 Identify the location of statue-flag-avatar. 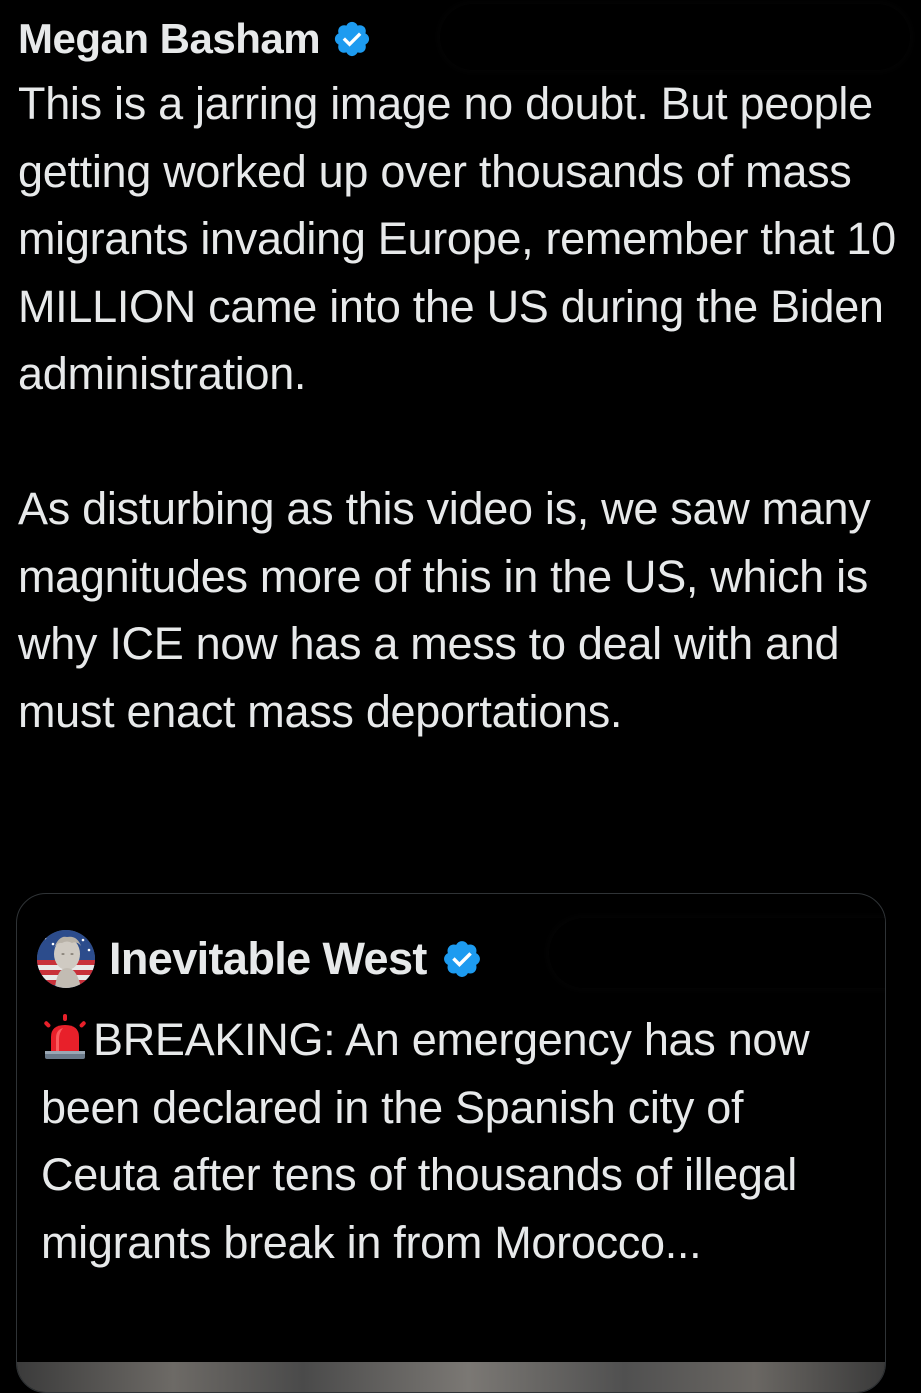
(66, 959).